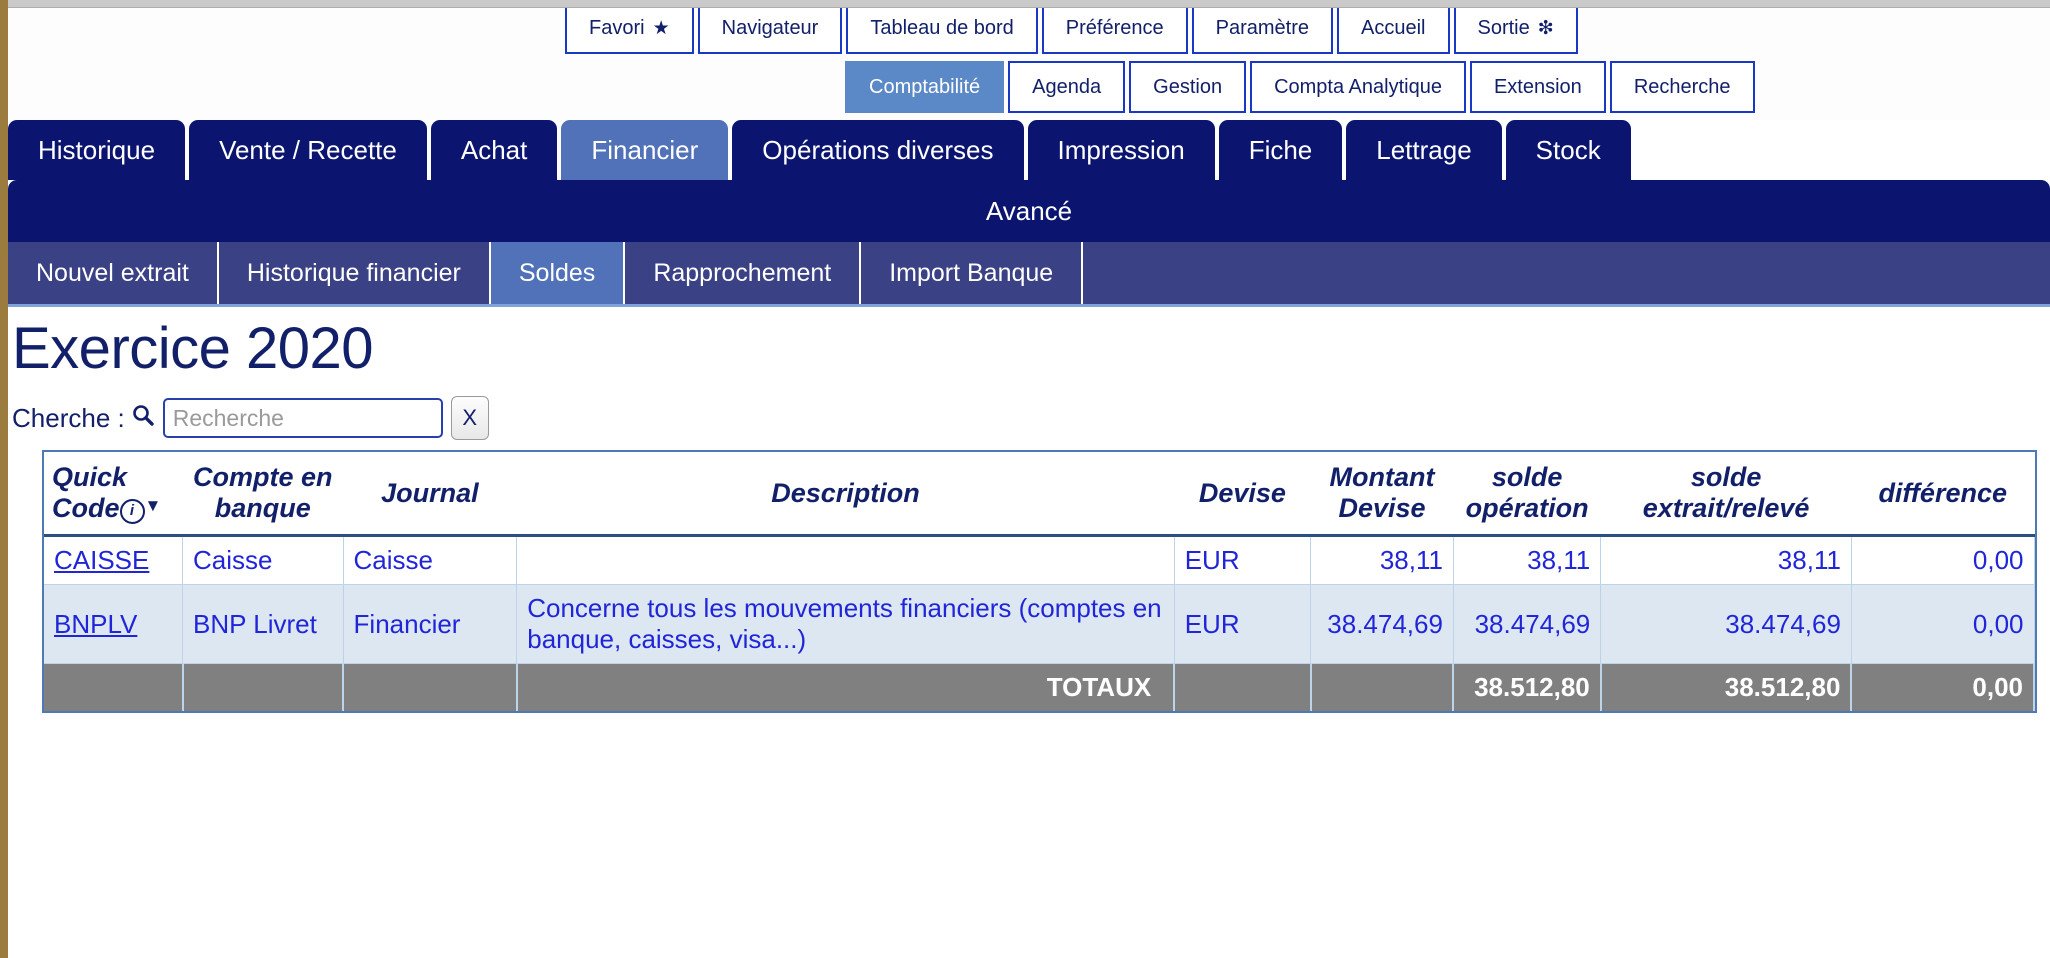 The width and height of the screenshot is (2050, 958). I want to click on star-icon: ★, so click(661, 28).